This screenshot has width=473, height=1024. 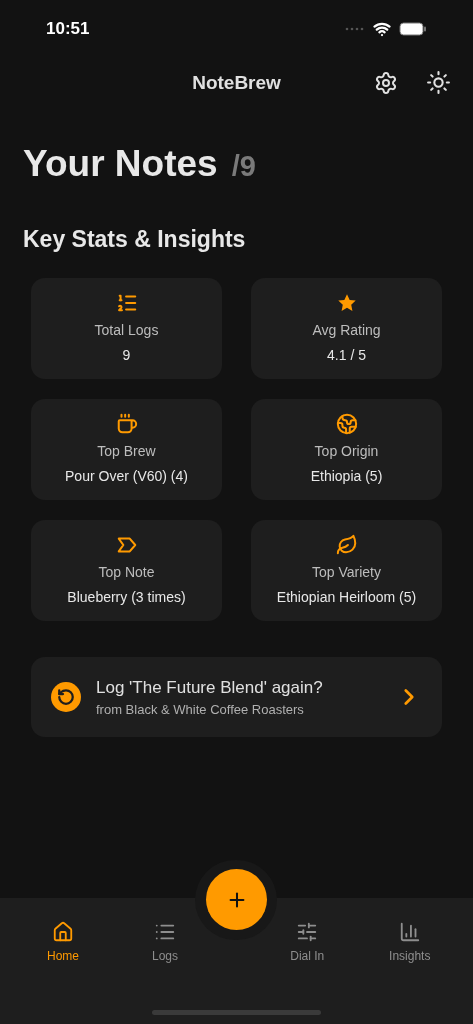 I want to click on sliders-icon, so click(x=307, y=932).